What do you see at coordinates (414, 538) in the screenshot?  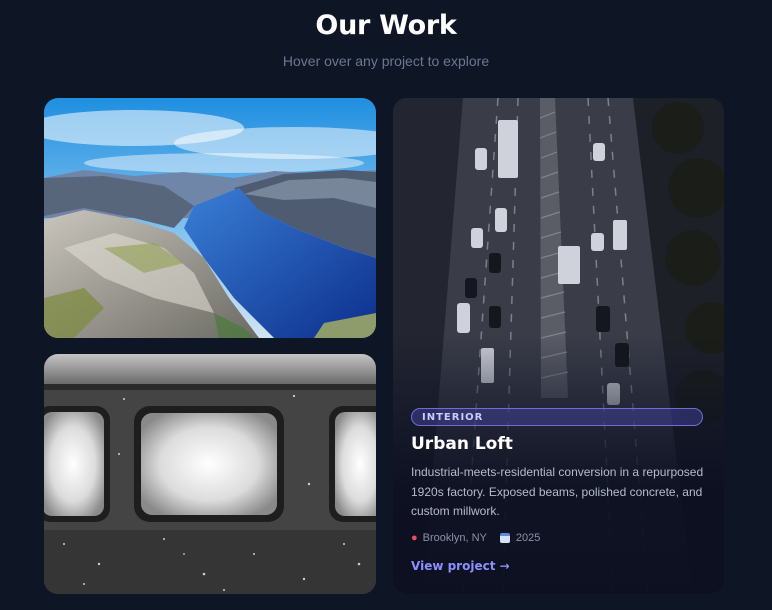 I see `pin-icon: ●` at bounding box center [414, 538].